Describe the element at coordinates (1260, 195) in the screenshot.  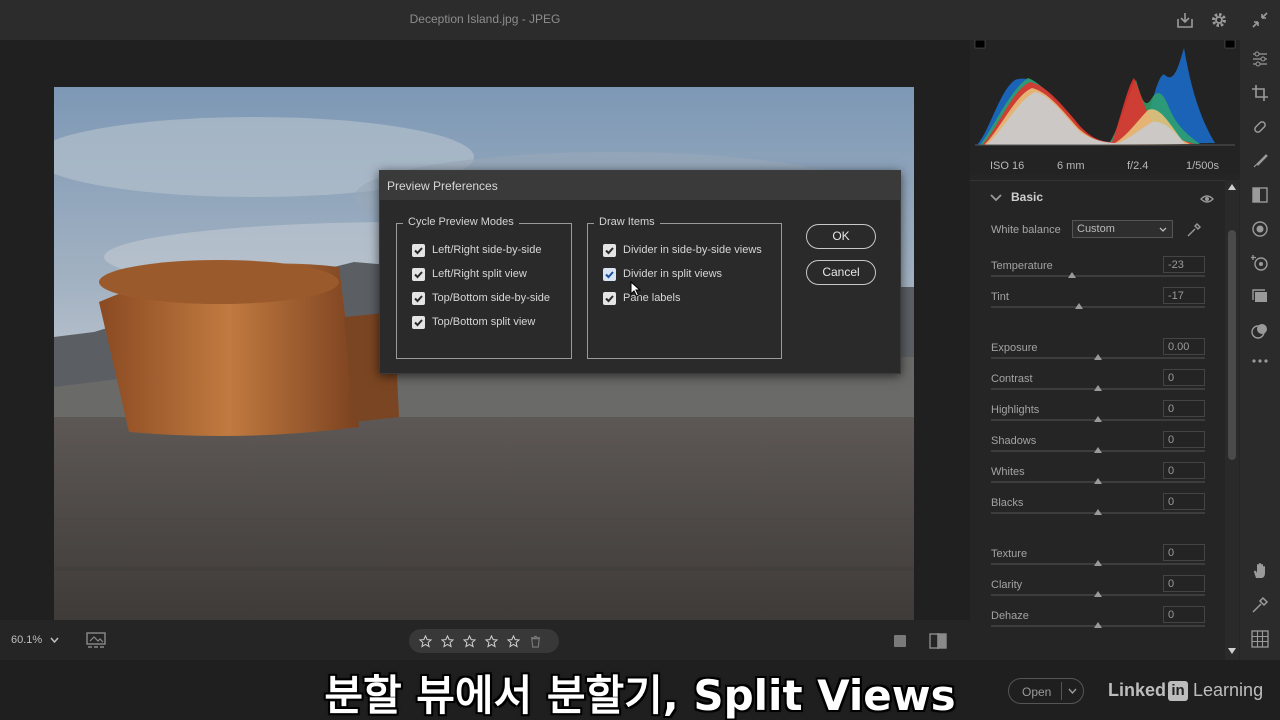
I see `graduated-filter-icon` at that location.